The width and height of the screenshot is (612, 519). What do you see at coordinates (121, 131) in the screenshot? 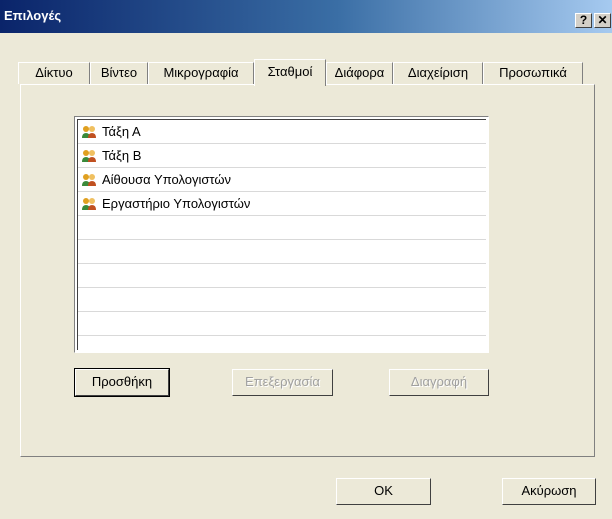
I see `list-item-label: Τάξη Α` at bounding box center [121, 131].